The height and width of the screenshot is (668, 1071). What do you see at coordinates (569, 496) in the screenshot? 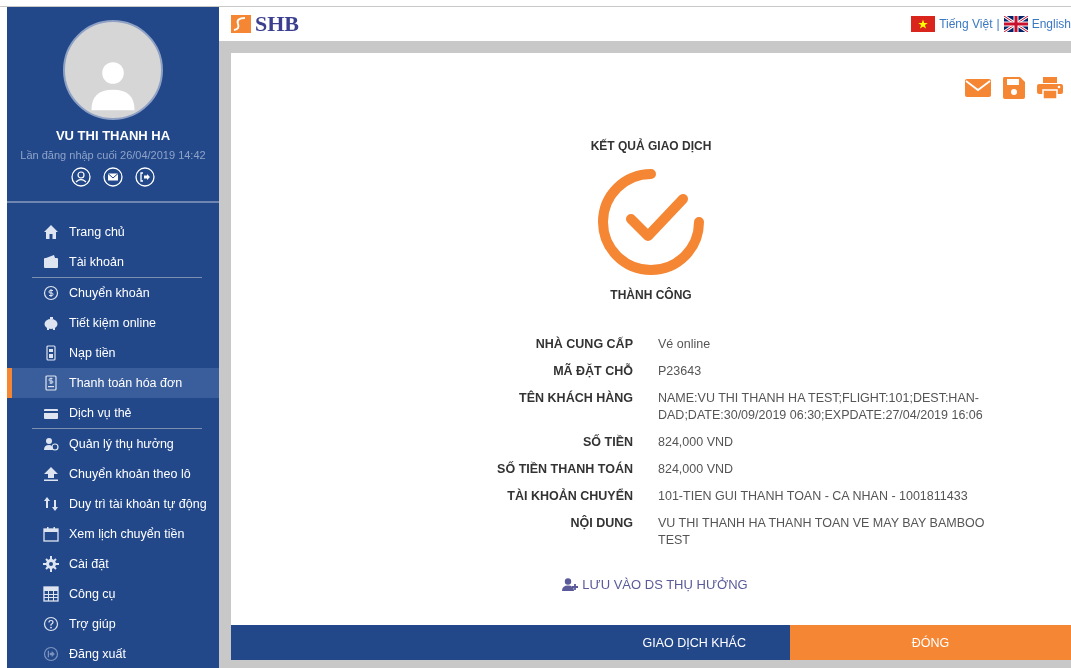
I see `detail-label: TÀI KHOẢN CHUYỂN` at bounding box center [569, 496].